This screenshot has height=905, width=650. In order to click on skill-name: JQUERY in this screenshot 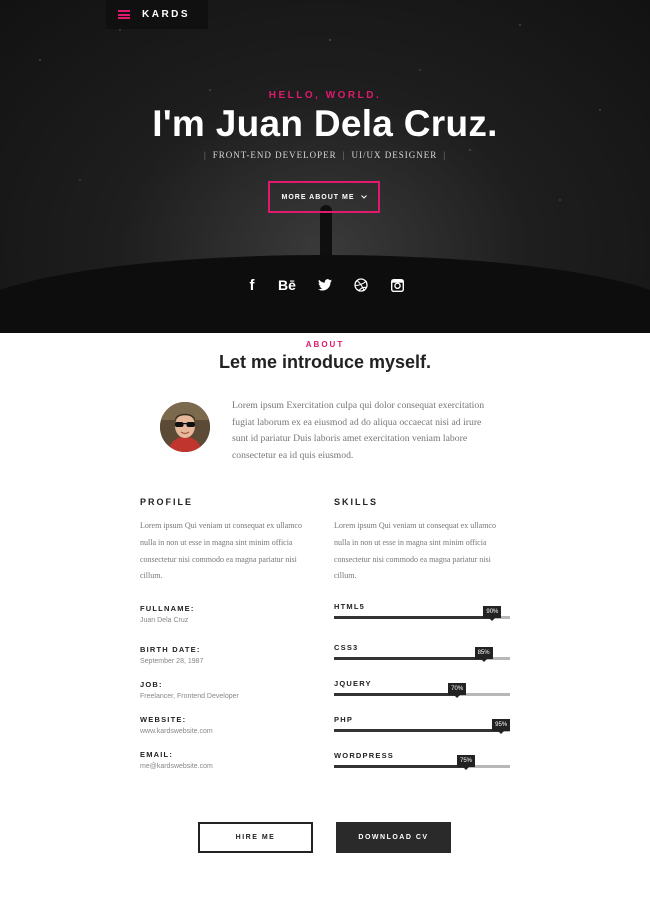, I will do `click(353, 683)`.